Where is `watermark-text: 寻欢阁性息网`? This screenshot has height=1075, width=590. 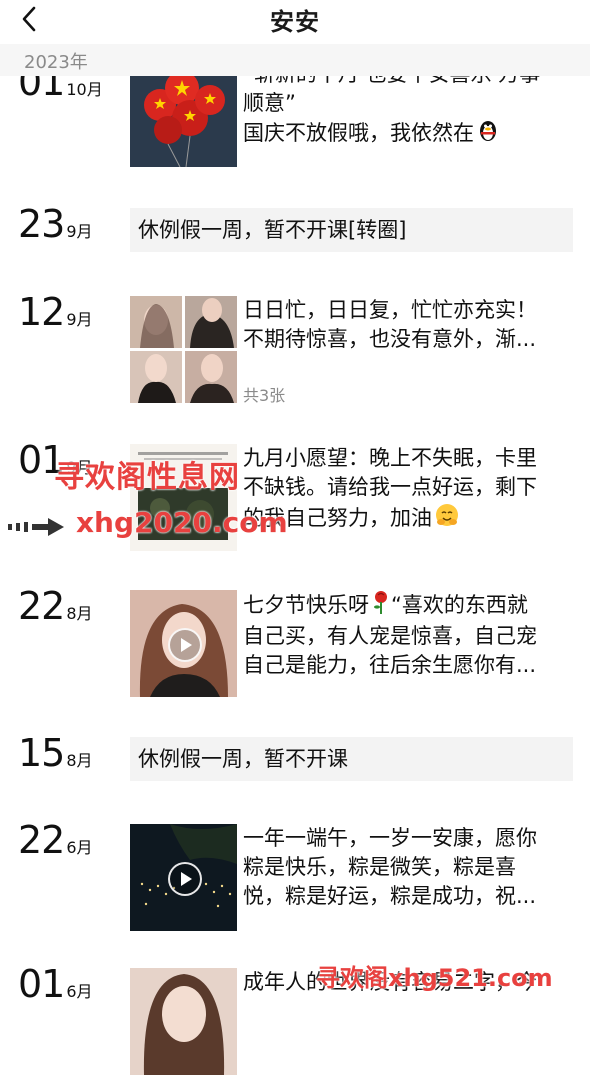 watermark-text: 寻欢阁性息网 is located at coordinates (147, 477).